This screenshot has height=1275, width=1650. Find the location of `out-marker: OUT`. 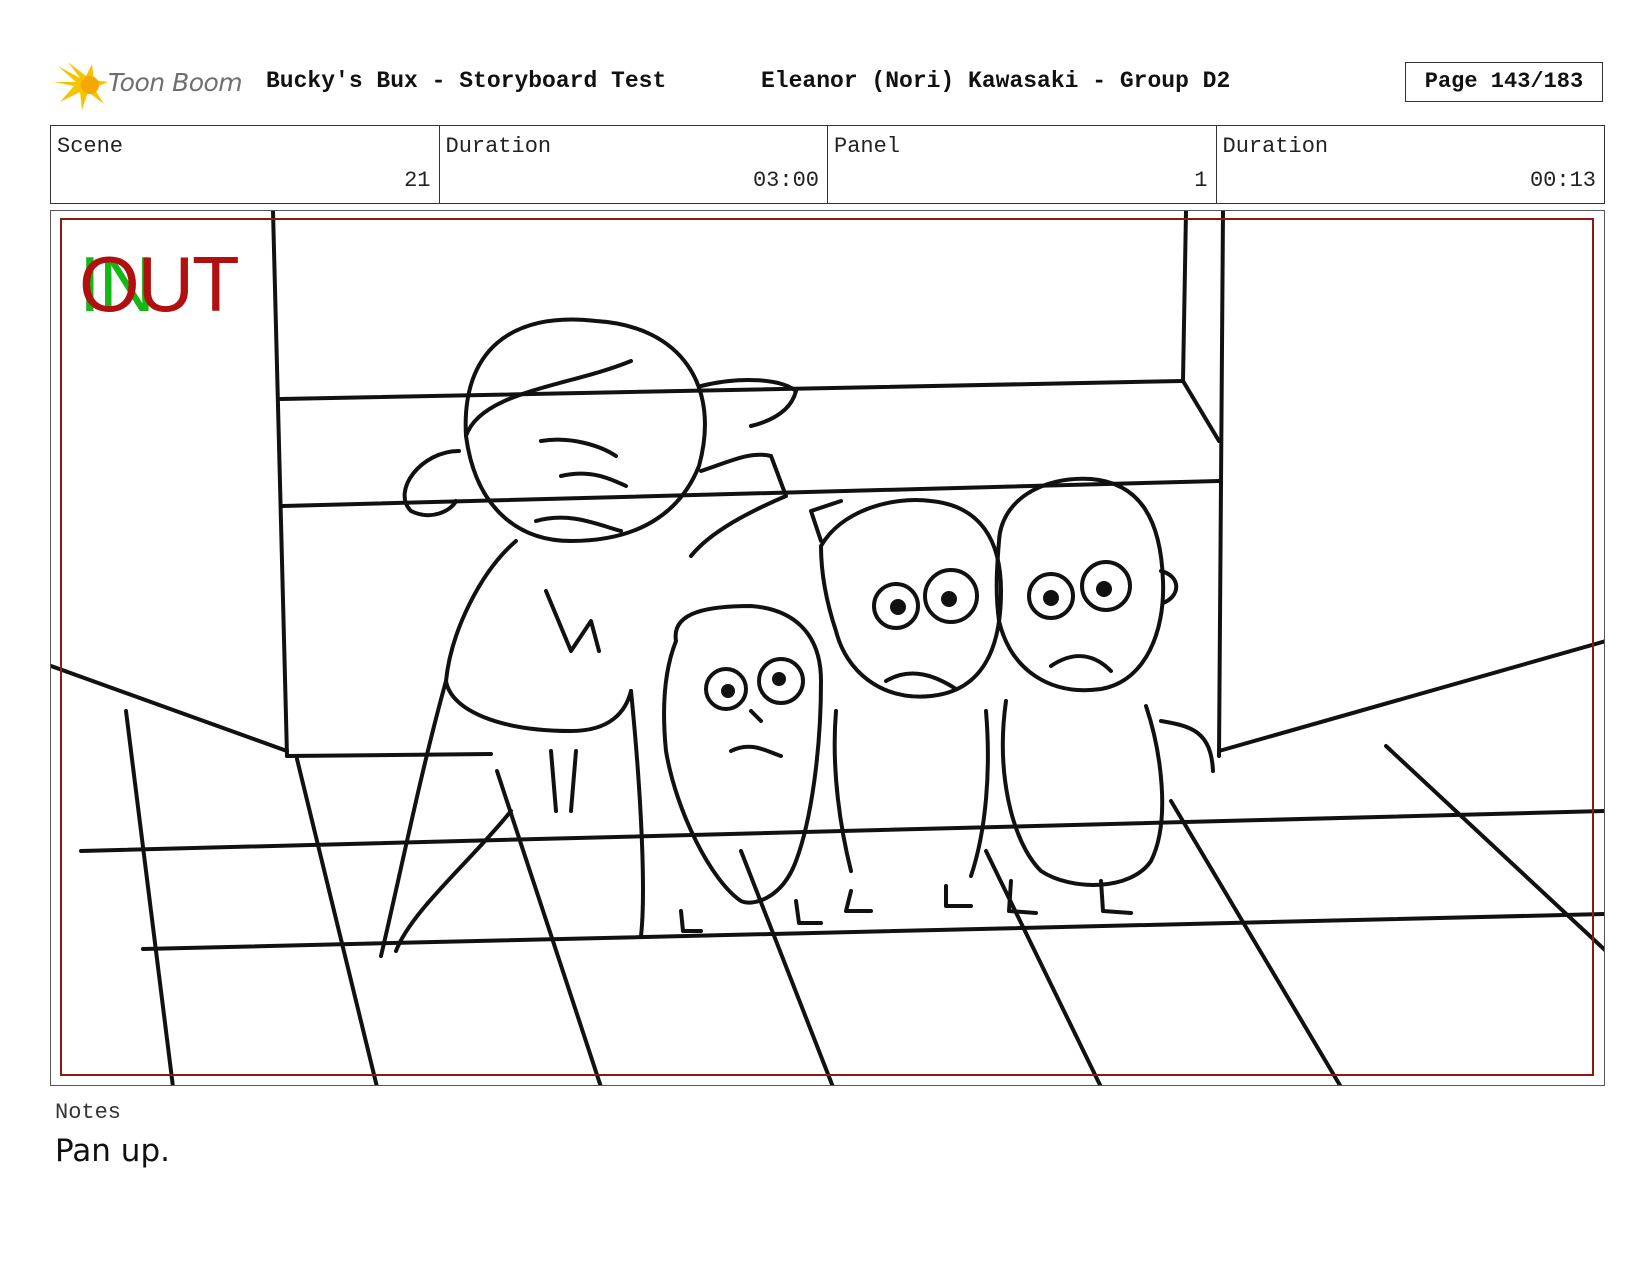

out-marker: OUT is located at coordinates (159, 284).